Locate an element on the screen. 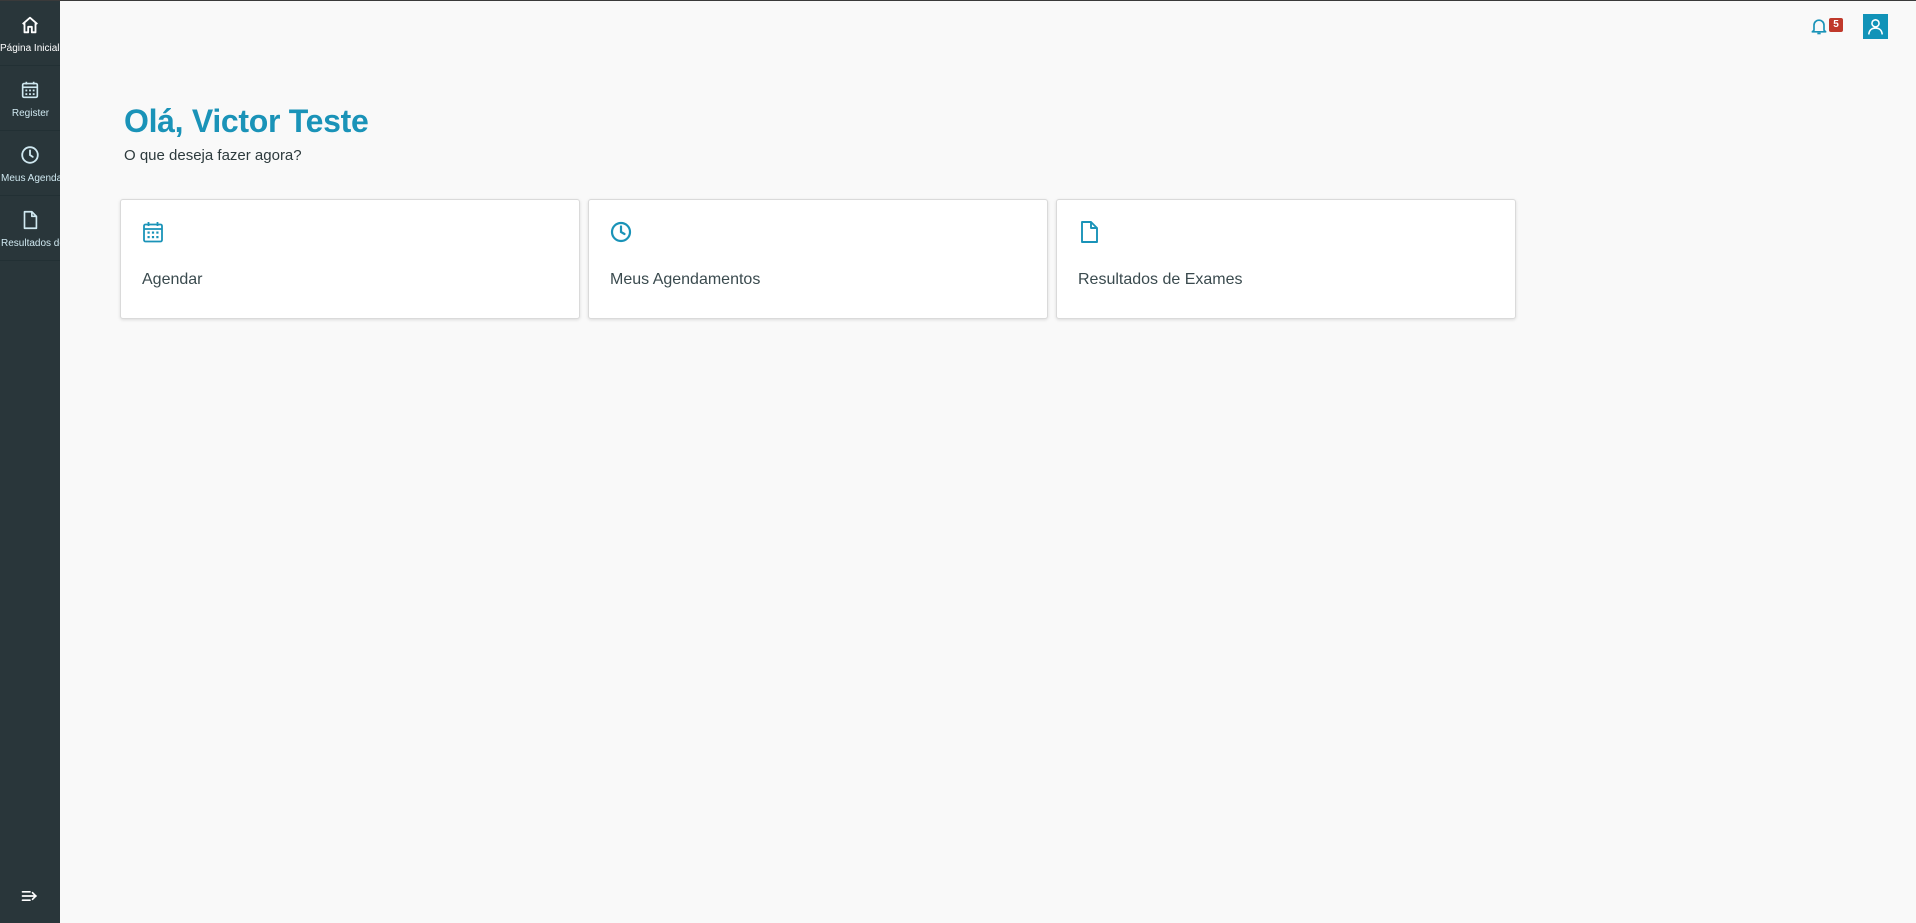  sidebar-item-resultados: Resultados de Exames is located at coordinates (30, 228).